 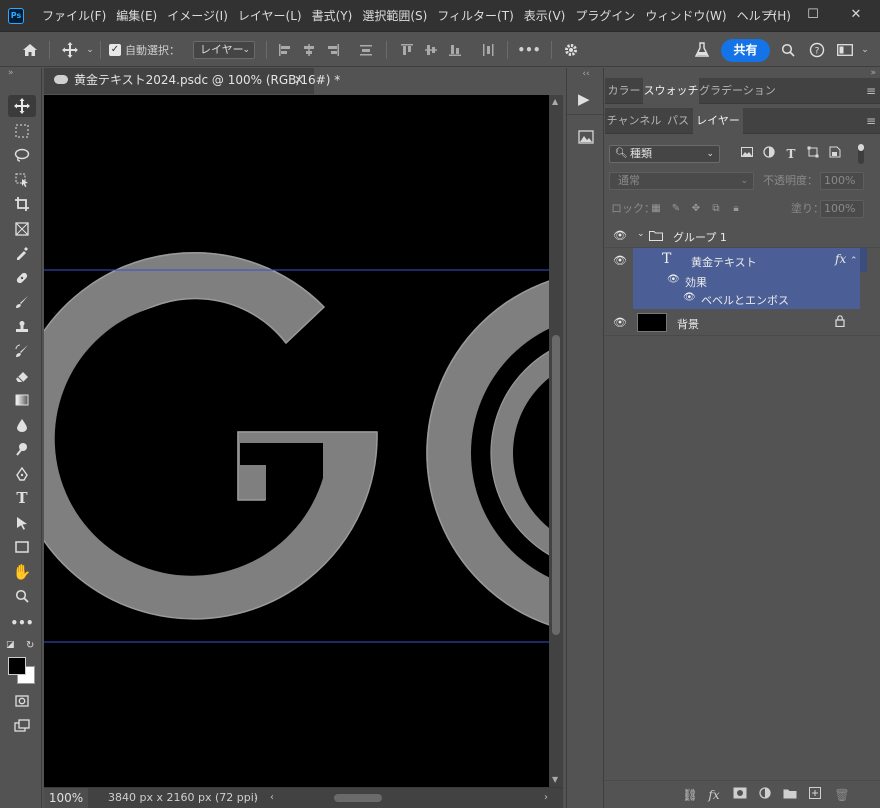 What do you see at coordinates (358, 798) in the screenshot?
I see `horizontal-scroll-thumb` at bounding box center [358, 798].